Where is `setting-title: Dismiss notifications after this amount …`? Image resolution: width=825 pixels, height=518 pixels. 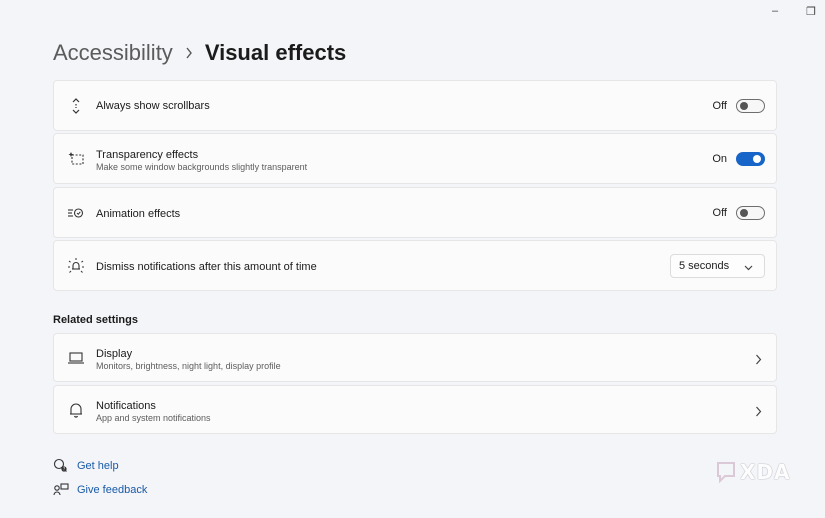
setting-title: Dismiss notifications after this amount … is located at coordinates (206, 267).